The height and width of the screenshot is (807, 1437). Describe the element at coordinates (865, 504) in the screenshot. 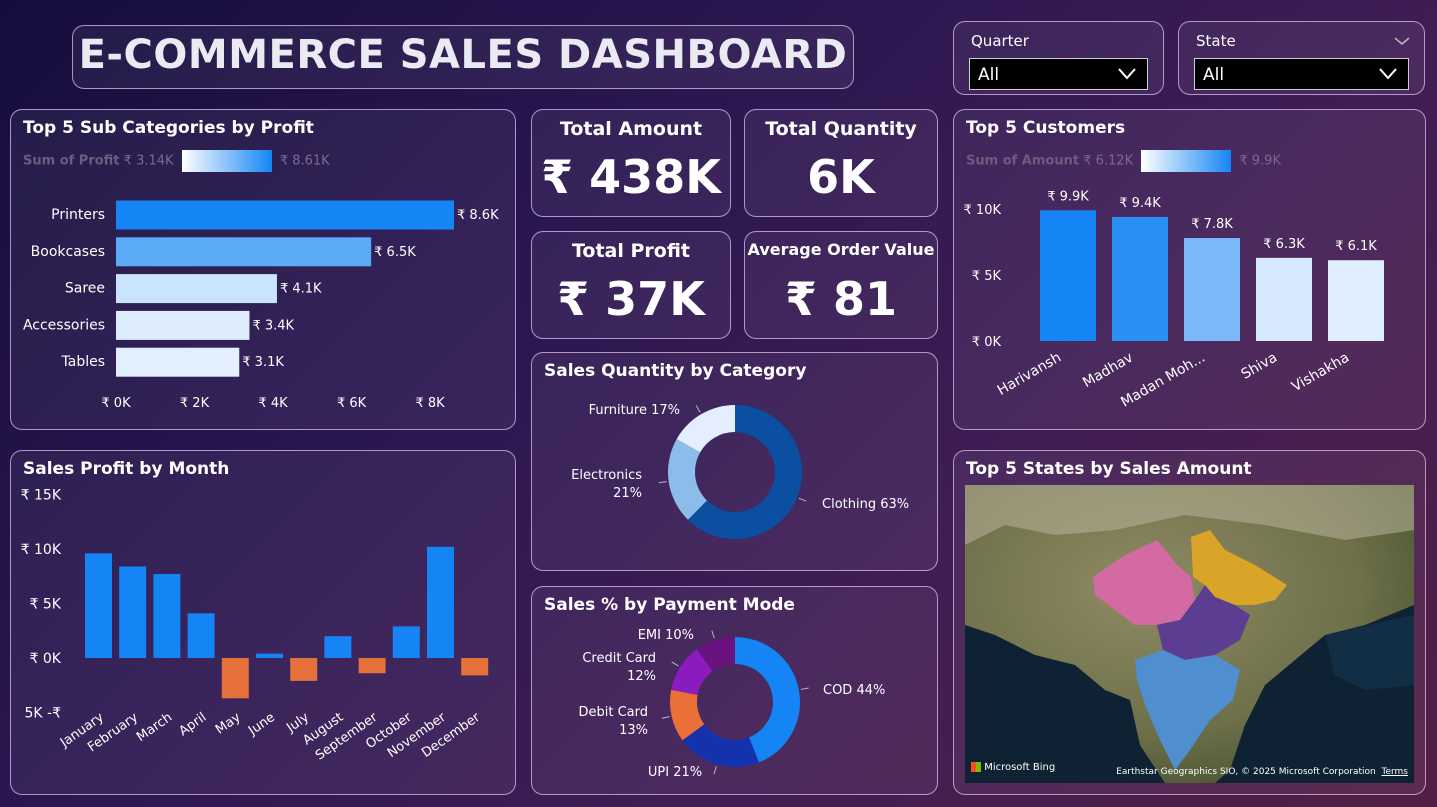

I see `slice-label: Clothing 63%` at that location.